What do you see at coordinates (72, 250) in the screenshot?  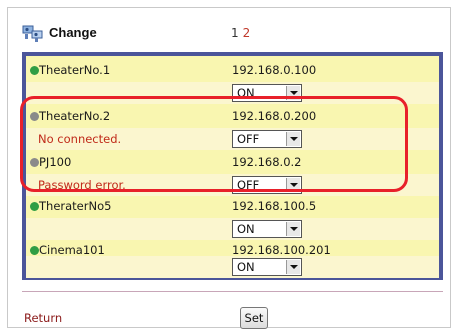 I see `device-name: Cinema101` at bounding box center [72, 250].